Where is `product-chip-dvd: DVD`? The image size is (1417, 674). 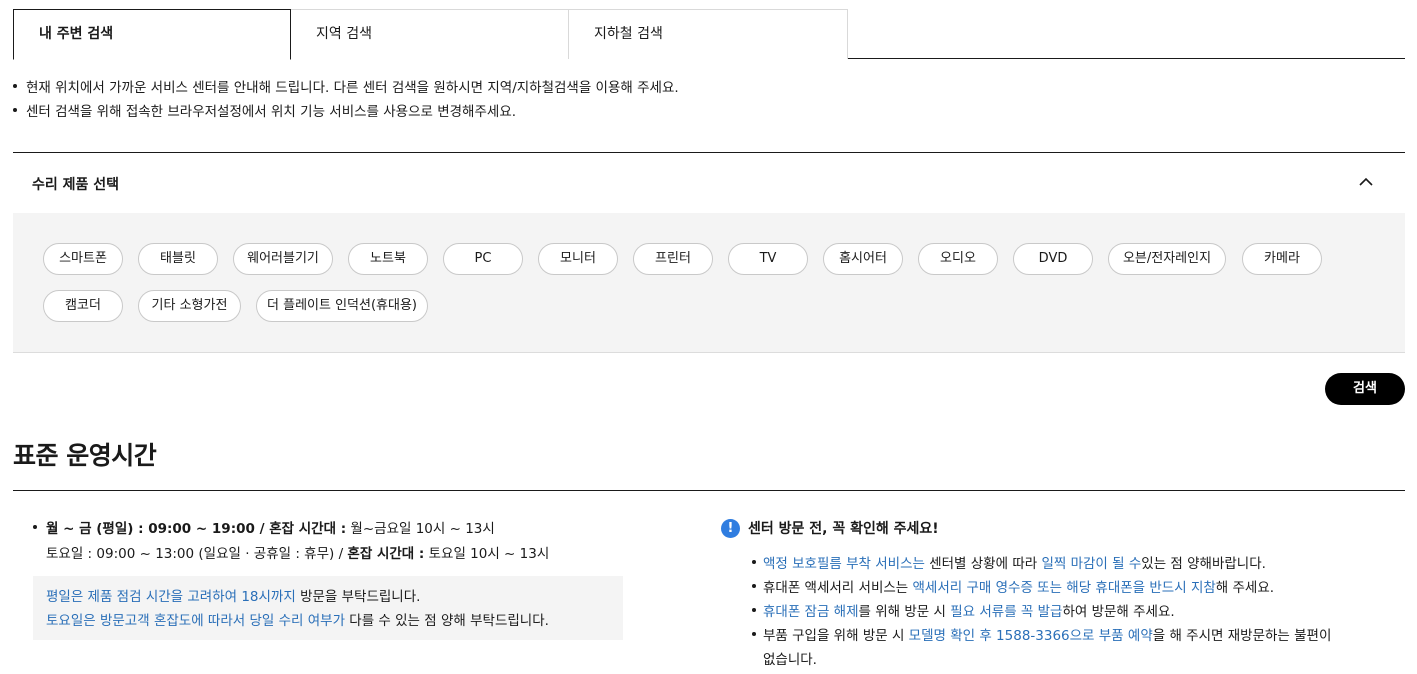 product-chip-dvd: DVD is located at coordinates (1053, 259).